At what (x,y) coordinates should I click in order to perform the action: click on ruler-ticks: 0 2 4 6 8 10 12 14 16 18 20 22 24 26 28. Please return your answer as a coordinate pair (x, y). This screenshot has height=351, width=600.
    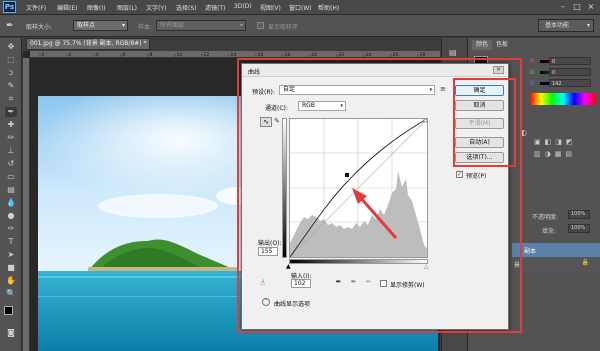
    Looking at the image, I should click on (232, 55).